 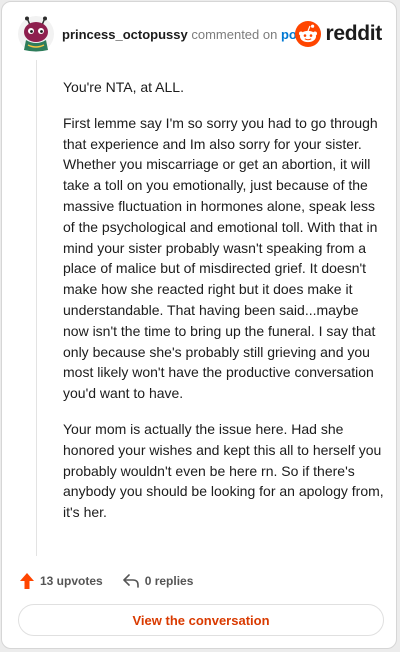 What do you see at coordinates (169, 581) in the screenshot?
I see `reply-count: 0 replies` at bounding box center [169, 581].